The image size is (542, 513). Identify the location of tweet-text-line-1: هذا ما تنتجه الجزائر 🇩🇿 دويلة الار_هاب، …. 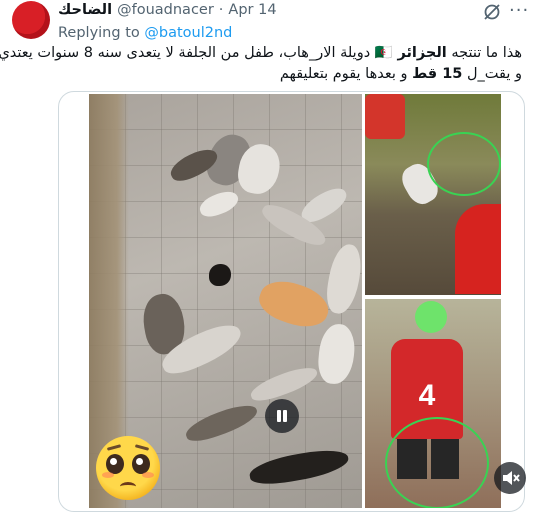
(261, 53).